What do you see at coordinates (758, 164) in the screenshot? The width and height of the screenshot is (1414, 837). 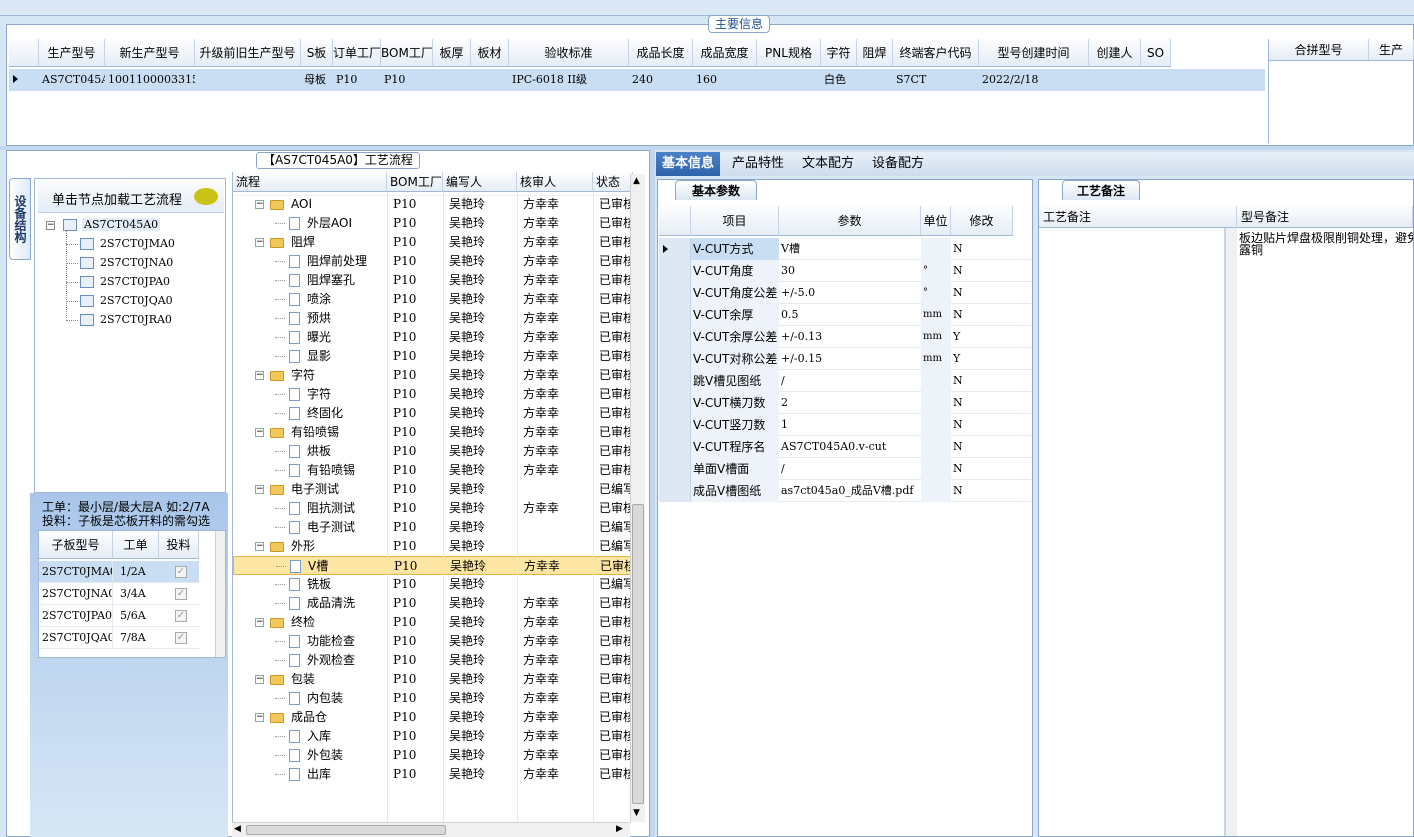 I see `tab-product-features: 产品特性` at bounding box center [758, 164].